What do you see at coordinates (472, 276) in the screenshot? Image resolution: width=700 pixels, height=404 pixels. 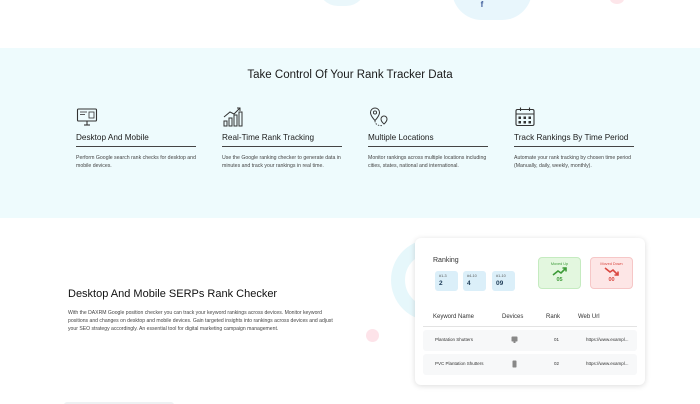 I see `rank-chip-label: #4-10` at bounding box center [472, 276].